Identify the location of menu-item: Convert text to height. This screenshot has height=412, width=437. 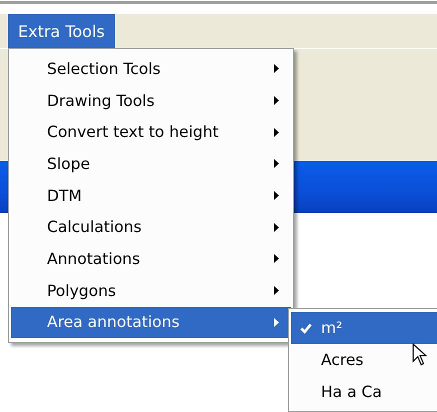
(151, 132).